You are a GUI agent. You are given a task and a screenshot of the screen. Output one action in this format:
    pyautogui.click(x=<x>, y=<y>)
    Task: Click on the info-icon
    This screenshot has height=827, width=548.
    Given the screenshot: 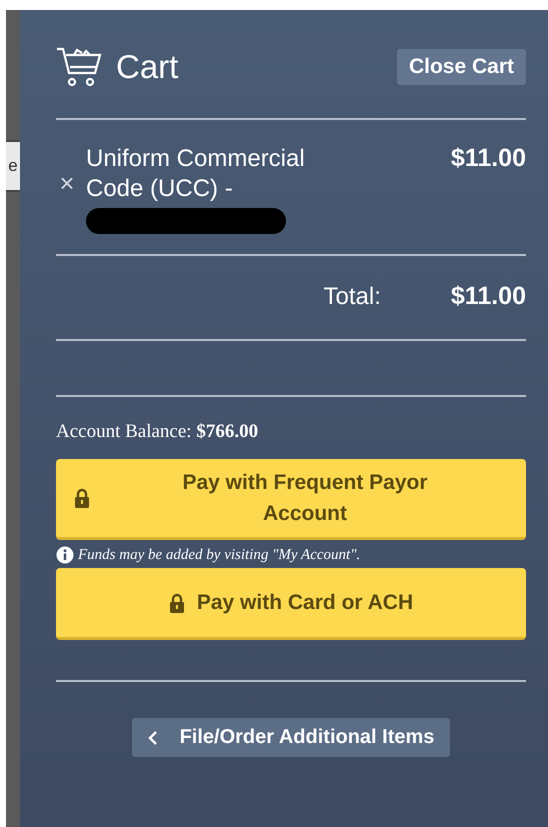 What is the action you would take?
    pyautogui.click(x=65, y=555)
    